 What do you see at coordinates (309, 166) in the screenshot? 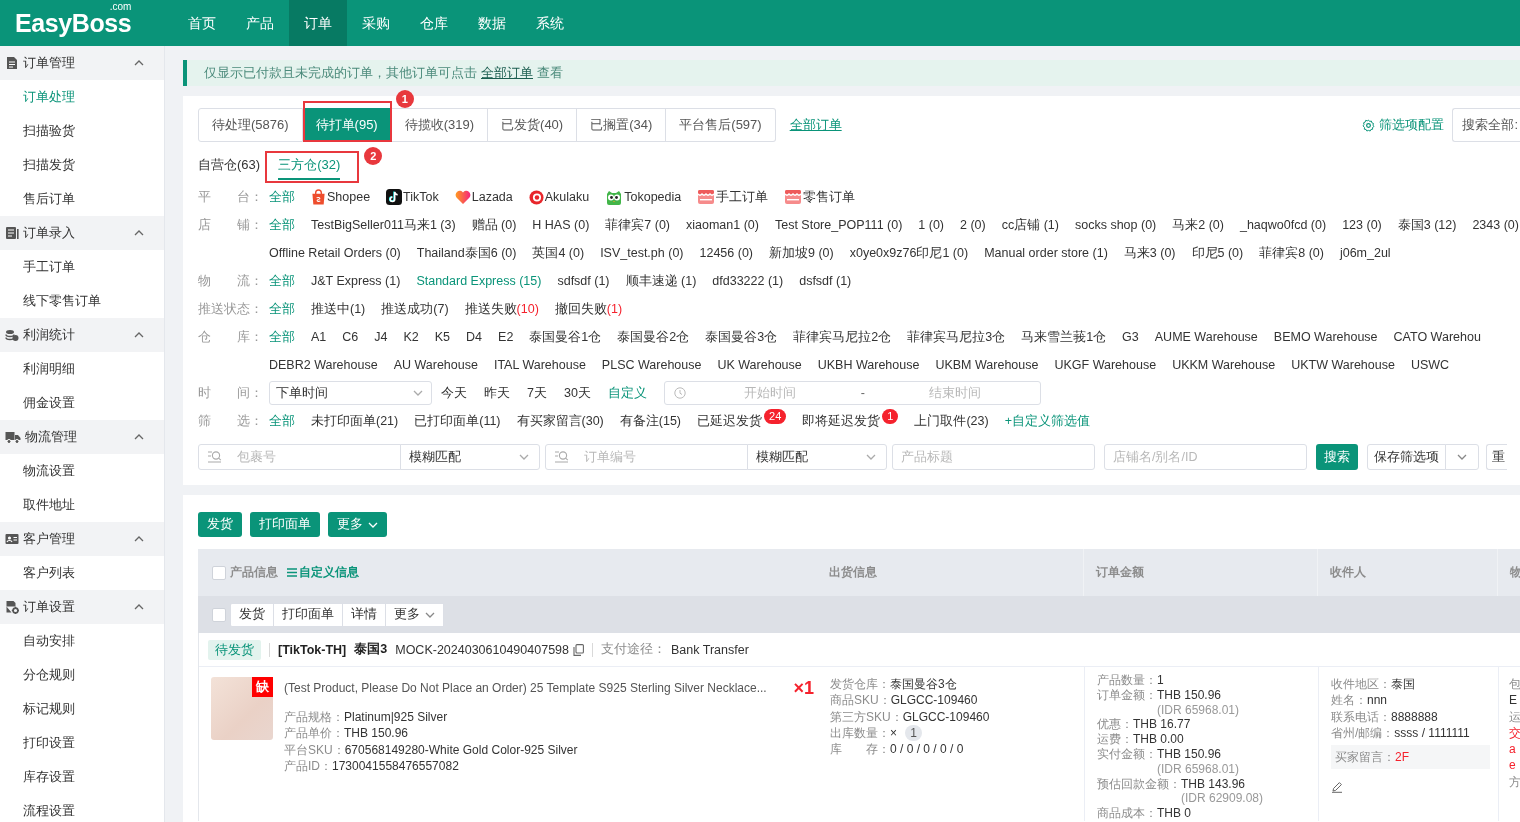
I see `warehouse-tab: 三方仓(32)` at bounding box center [309, 166].